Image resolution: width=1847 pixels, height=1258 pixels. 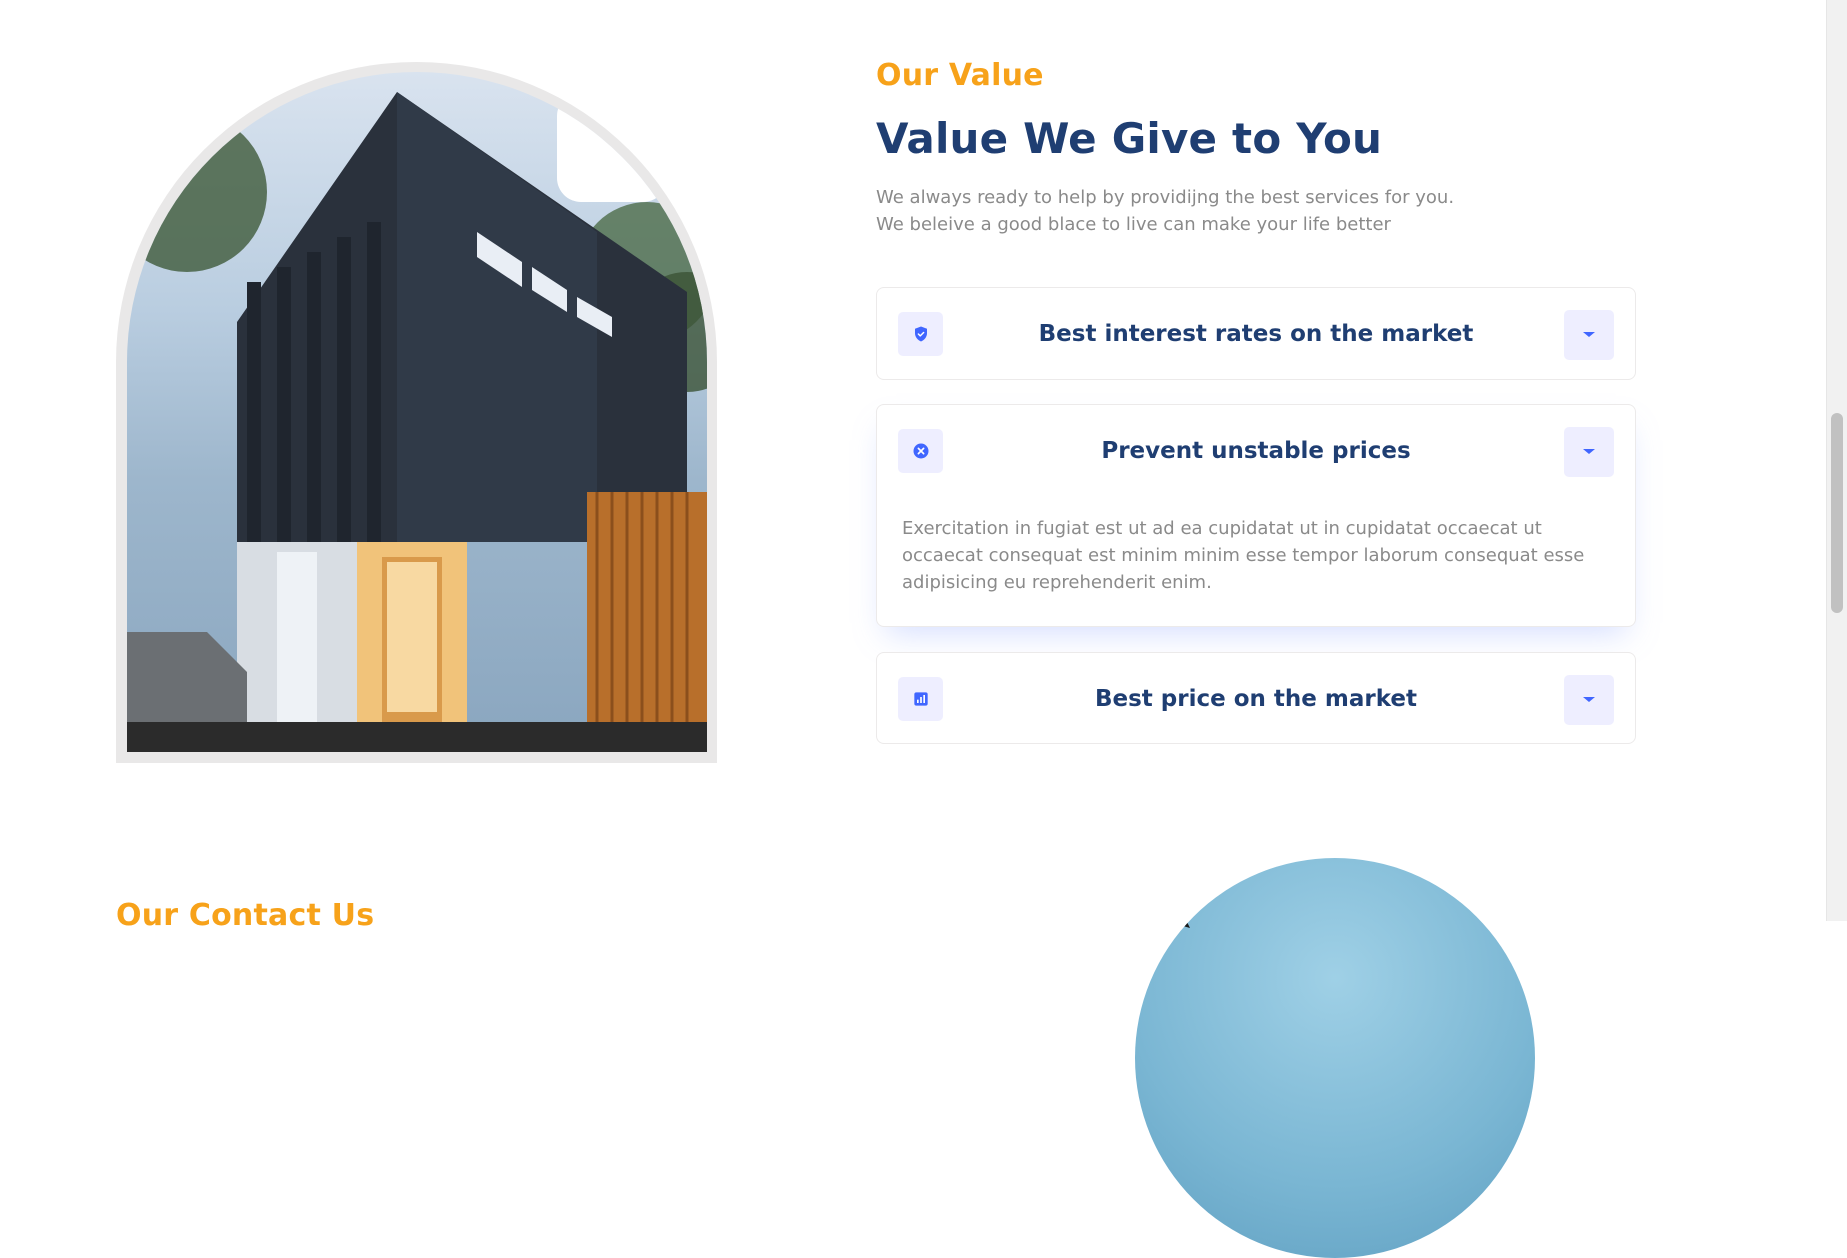 What do you see at coordinates (920, 699) in the screenshot?
I see `bar-chart-icon` at bounding box center [920, 699].